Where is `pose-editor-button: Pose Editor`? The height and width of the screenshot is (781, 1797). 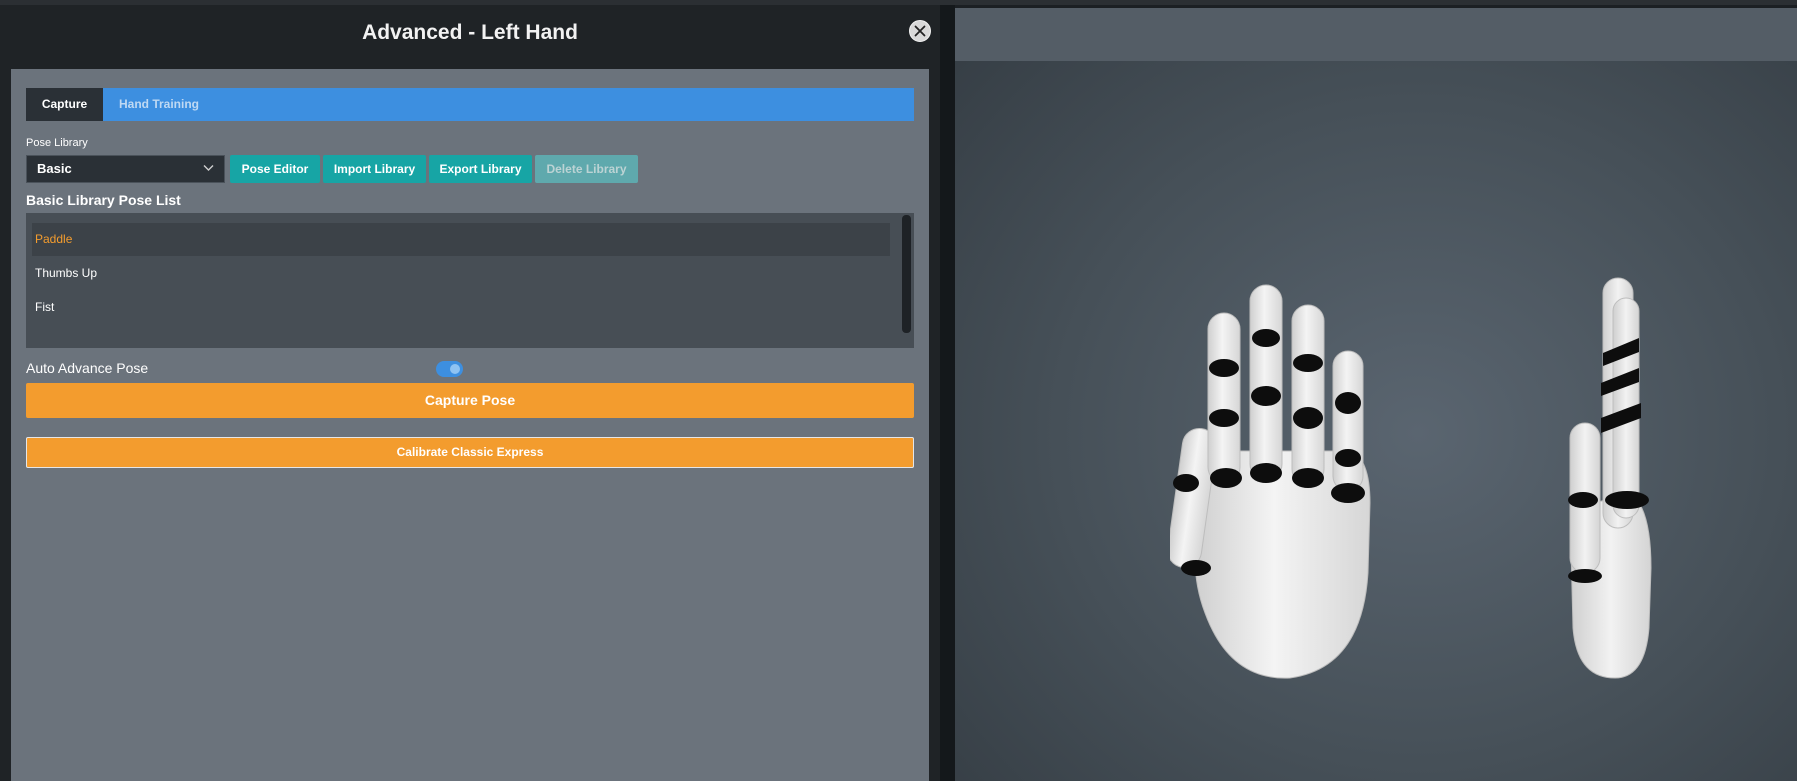
pose-editor-button: Pose Editor is located at coordinates (275, 169).